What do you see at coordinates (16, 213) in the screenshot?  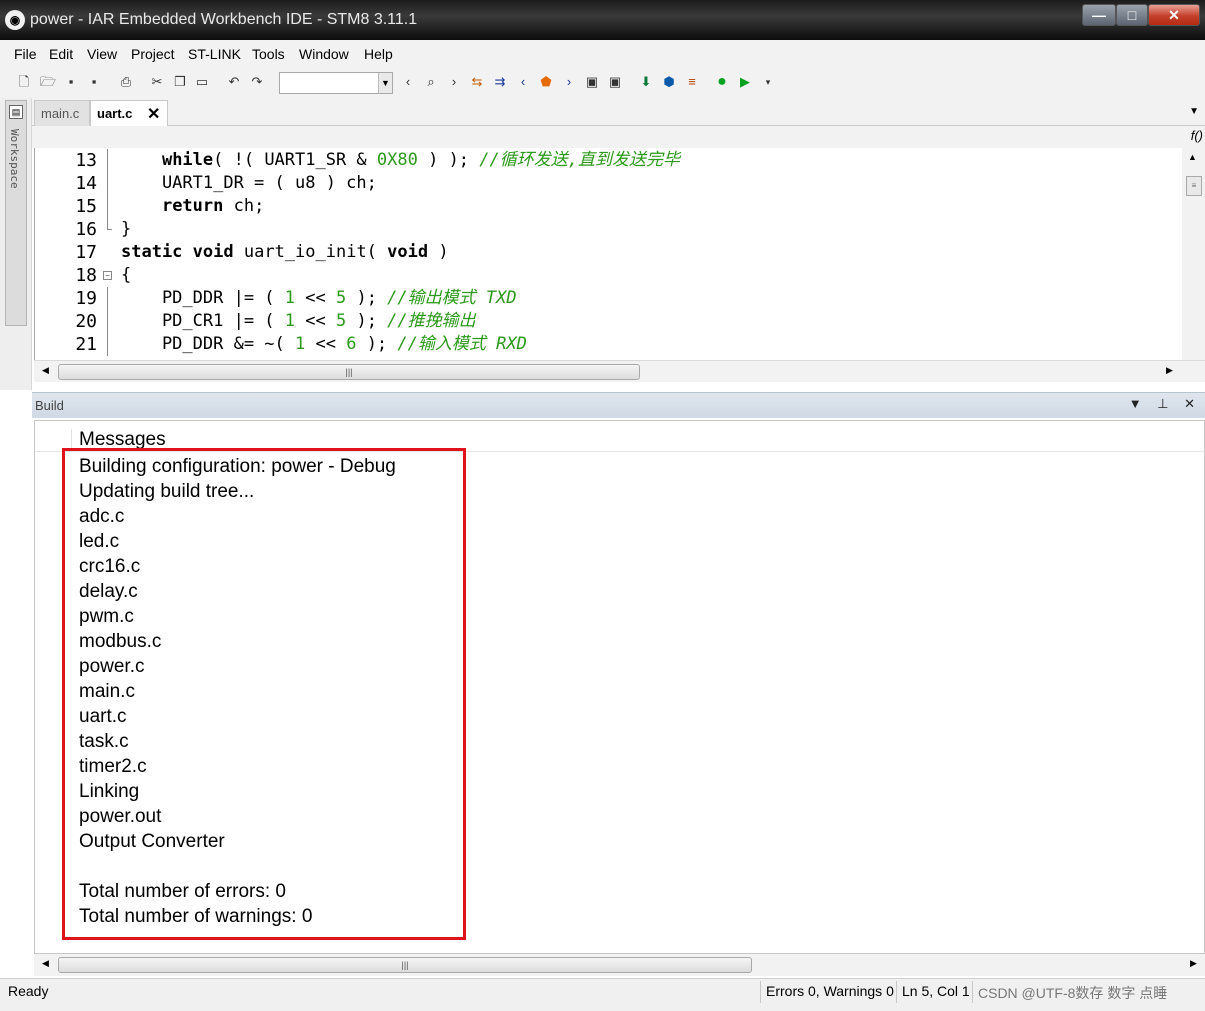 I see `workspace-tab: ▤ Workspace` at bounding box center [16, 213].